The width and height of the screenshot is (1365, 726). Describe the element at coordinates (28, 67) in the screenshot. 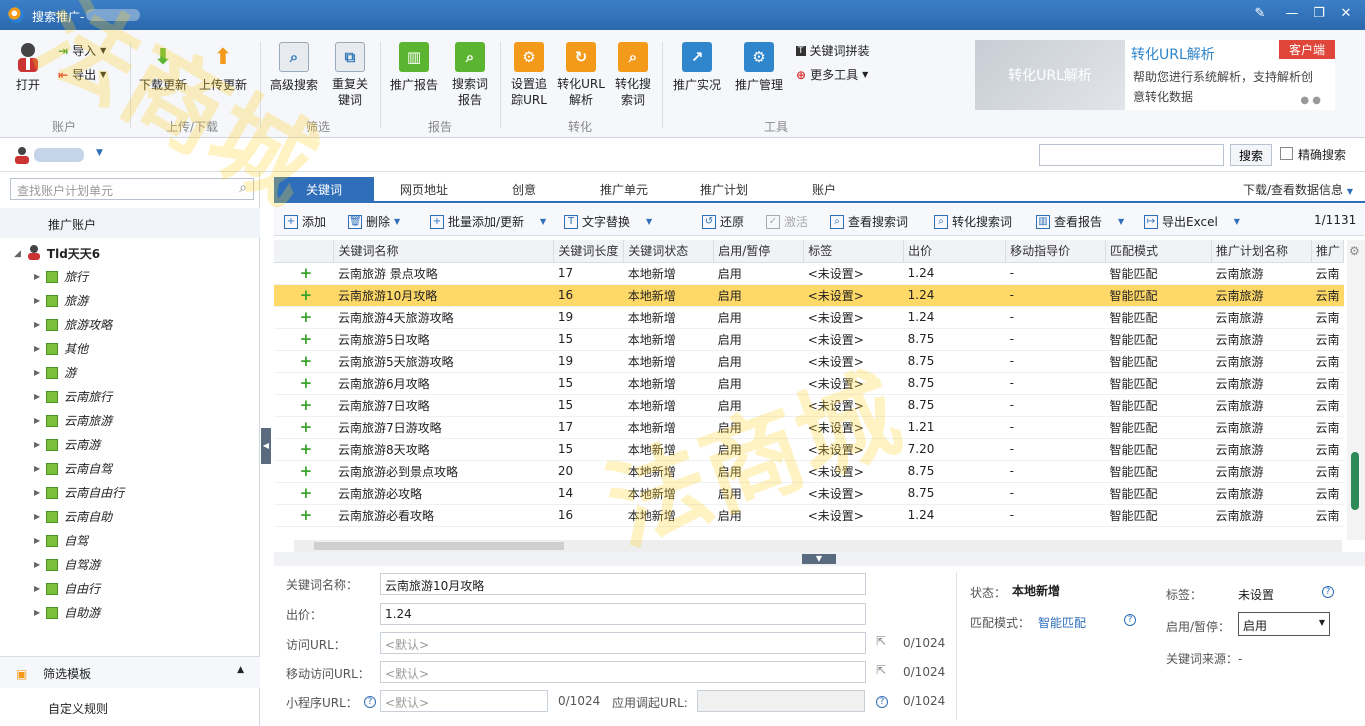

I see `open-button: 打开` at that location.